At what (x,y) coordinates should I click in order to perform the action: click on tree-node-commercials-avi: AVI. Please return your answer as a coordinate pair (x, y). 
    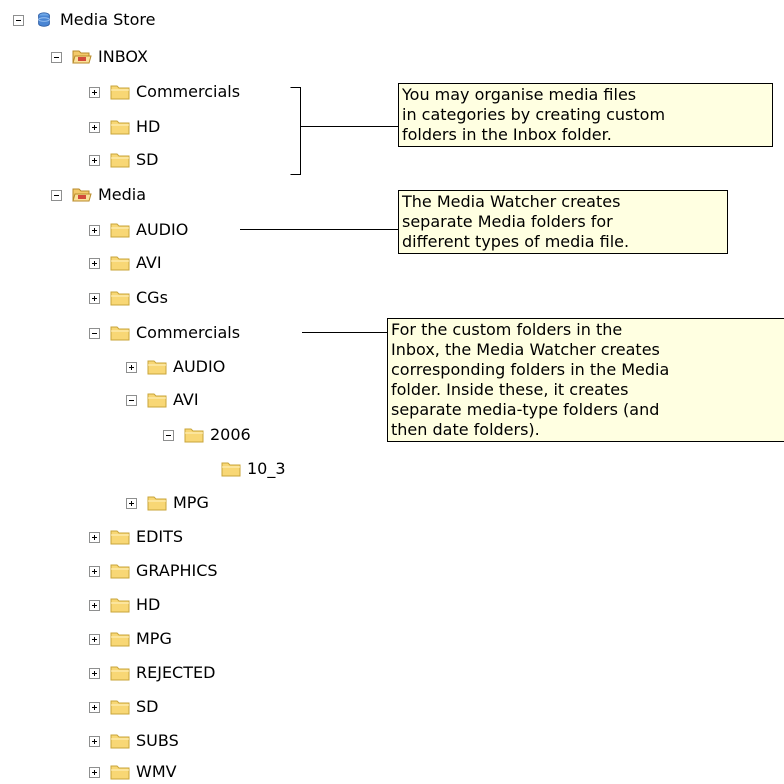
    Looking at the image, I should click on (162, 400).